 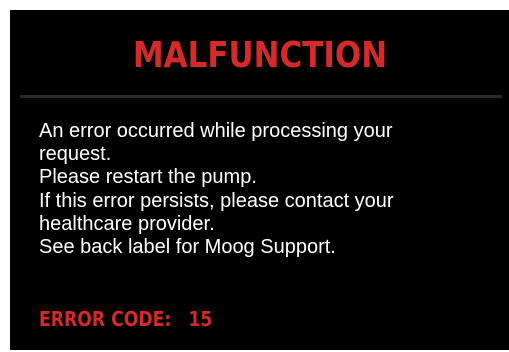 What do you see at coordinates (260, 55) in the screenshot?
I see `malfunction-title: MALFUNCTION` at bounding box center [260, 55].